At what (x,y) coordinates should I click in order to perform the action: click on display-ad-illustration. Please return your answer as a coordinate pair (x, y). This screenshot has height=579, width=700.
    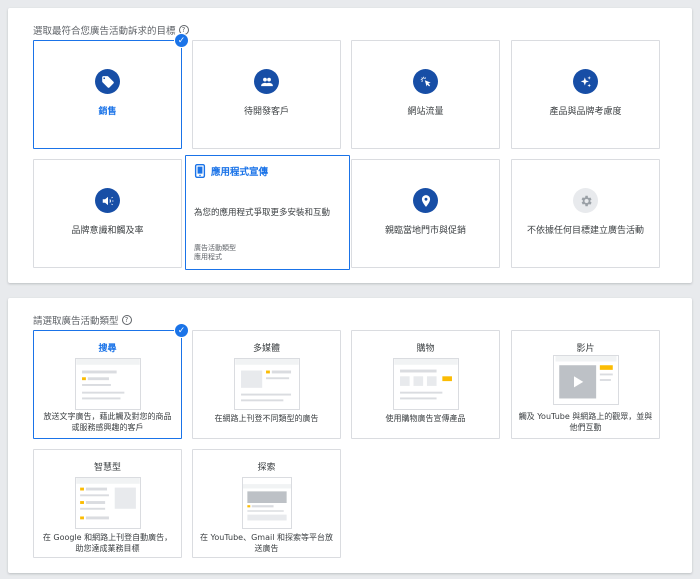
    Looking at the image, I should click on (266, 384).